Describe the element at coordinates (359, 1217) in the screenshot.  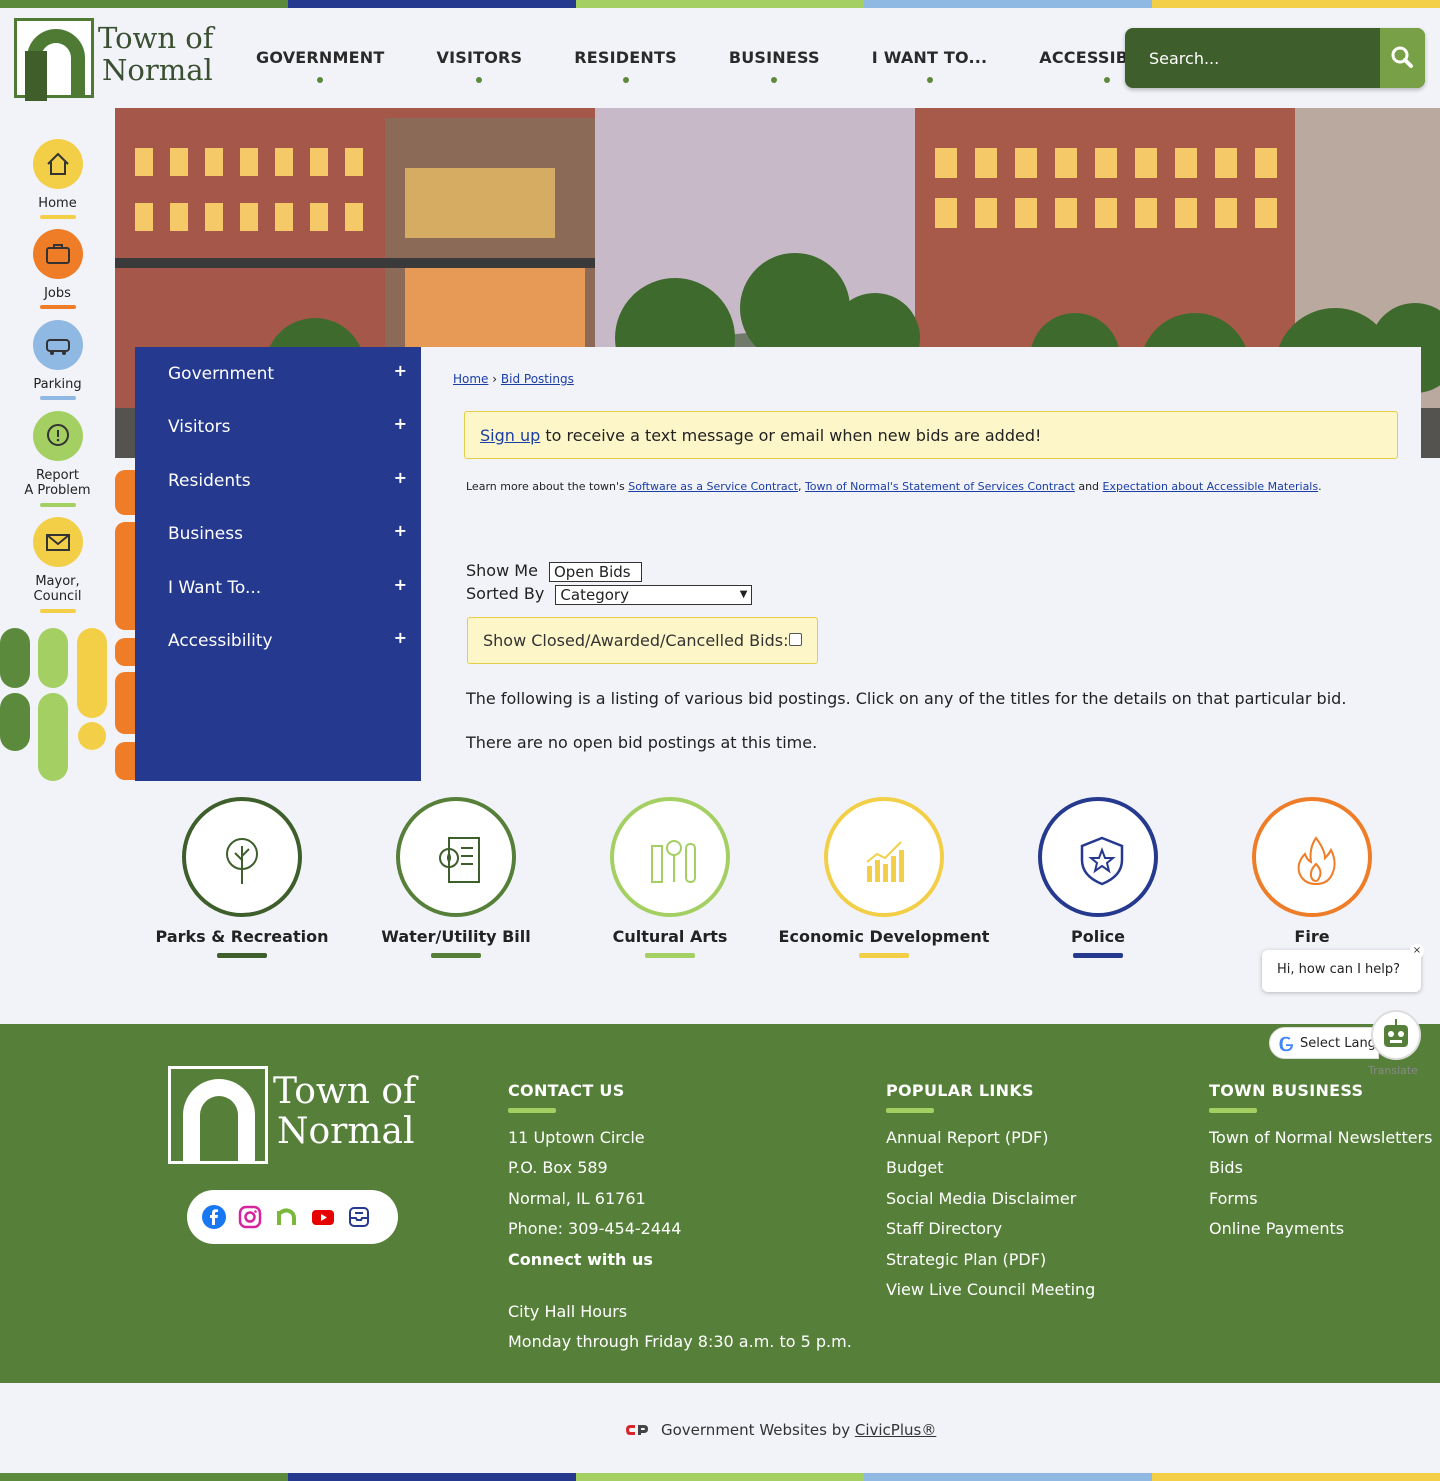
I see `notify-icon` at that location.